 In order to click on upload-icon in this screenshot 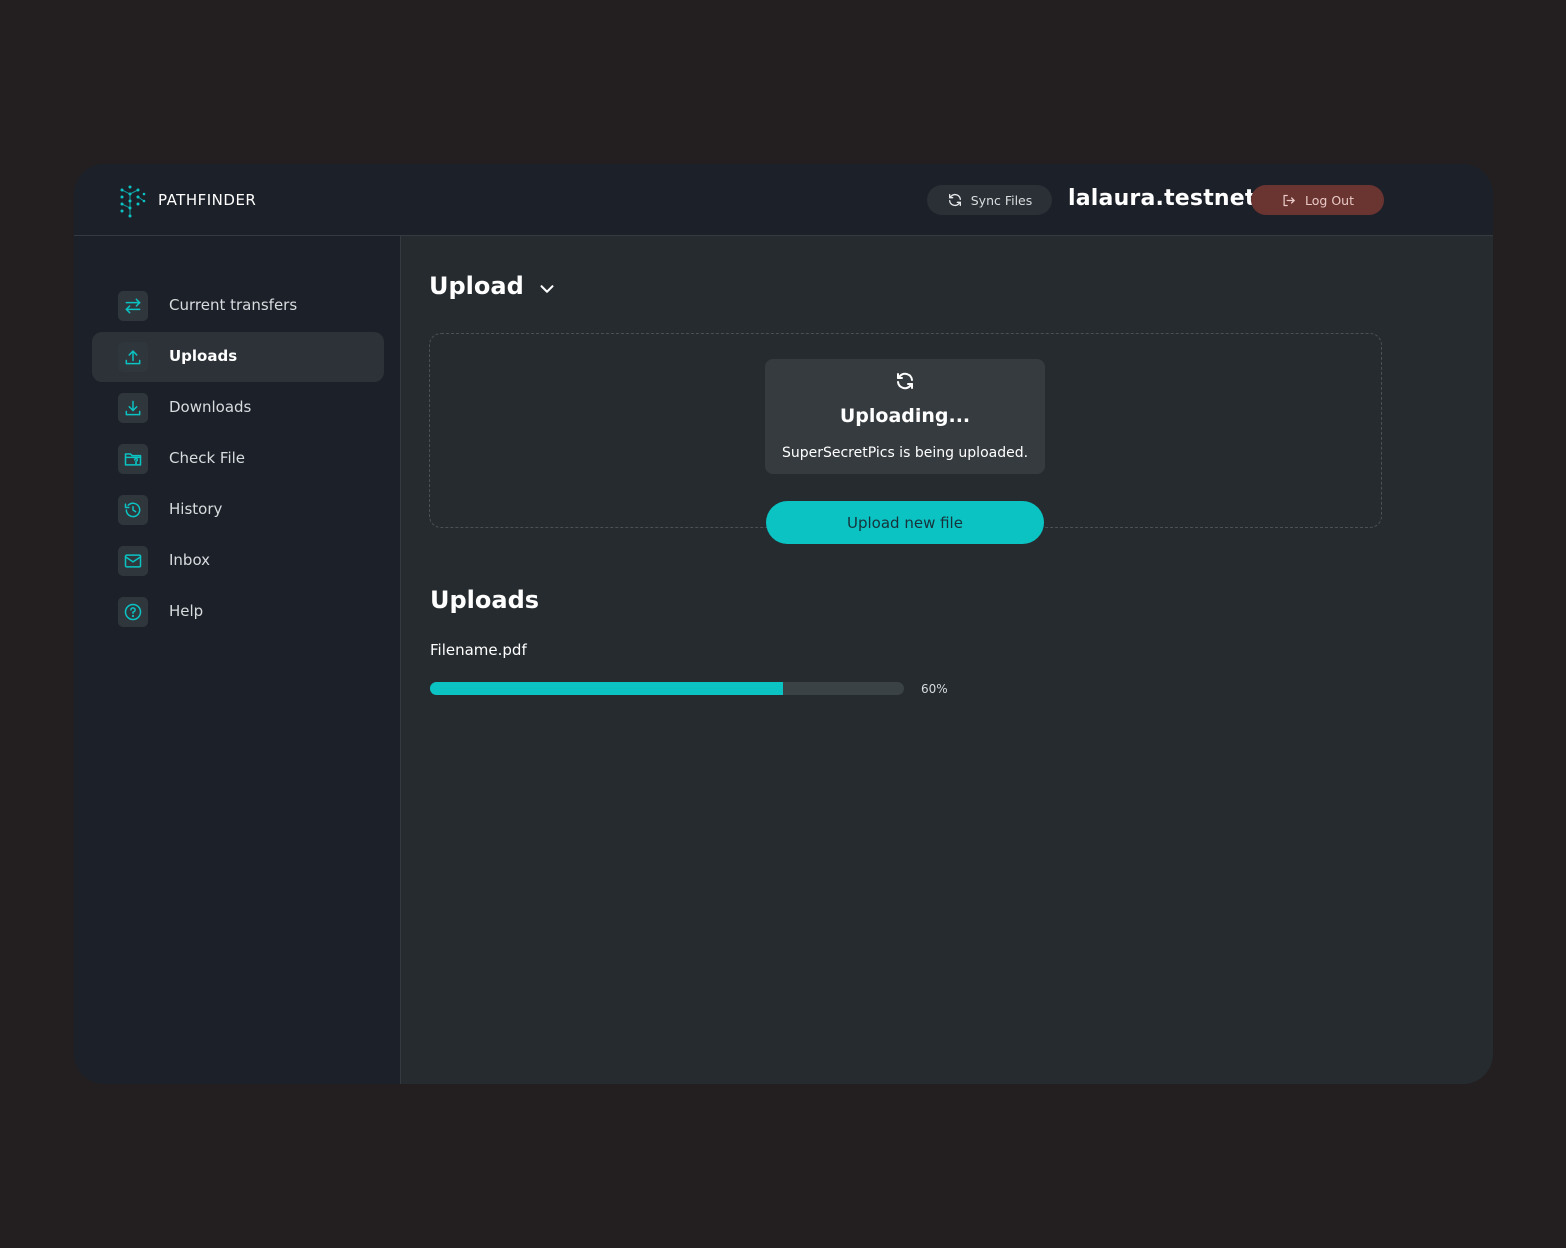, I will do `click(133, 357)`.